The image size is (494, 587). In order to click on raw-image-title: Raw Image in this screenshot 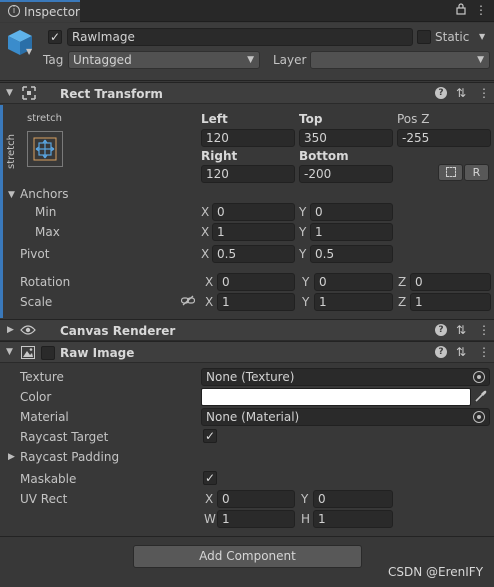, I will do `click(97, 353)`.